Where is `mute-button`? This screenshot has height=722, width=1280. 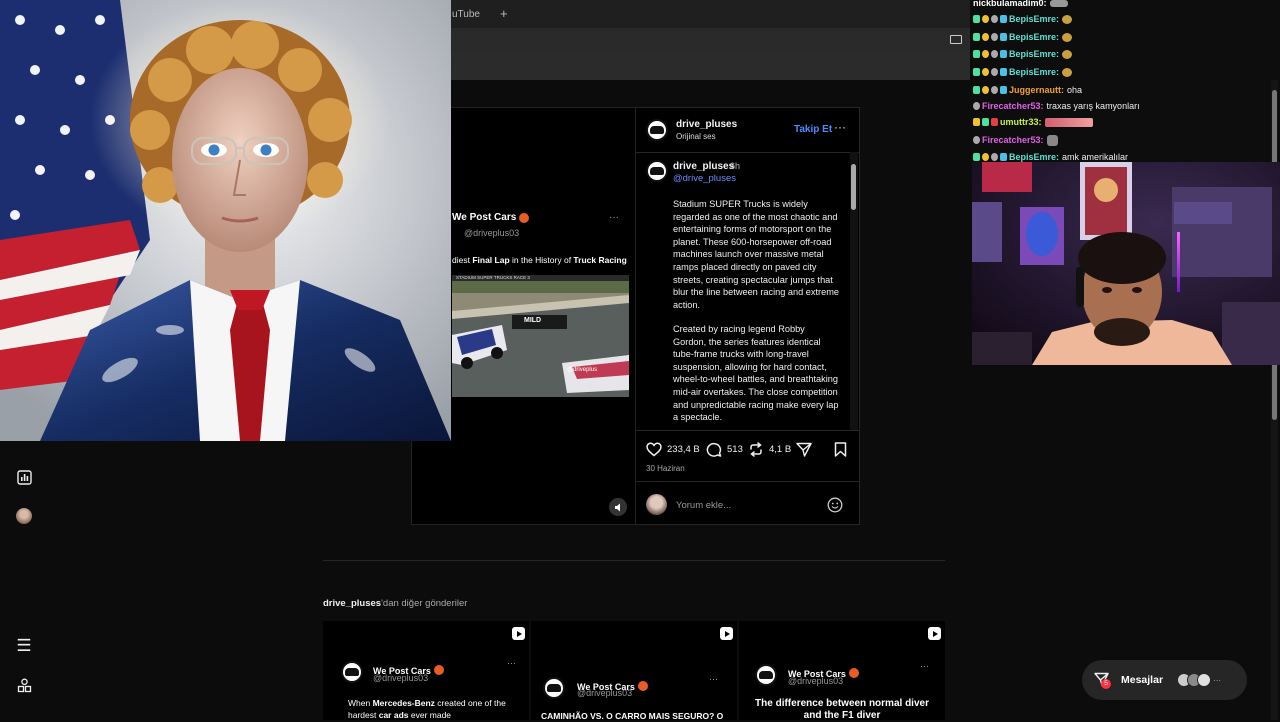
mute-button is located at coordinates (618, 507).